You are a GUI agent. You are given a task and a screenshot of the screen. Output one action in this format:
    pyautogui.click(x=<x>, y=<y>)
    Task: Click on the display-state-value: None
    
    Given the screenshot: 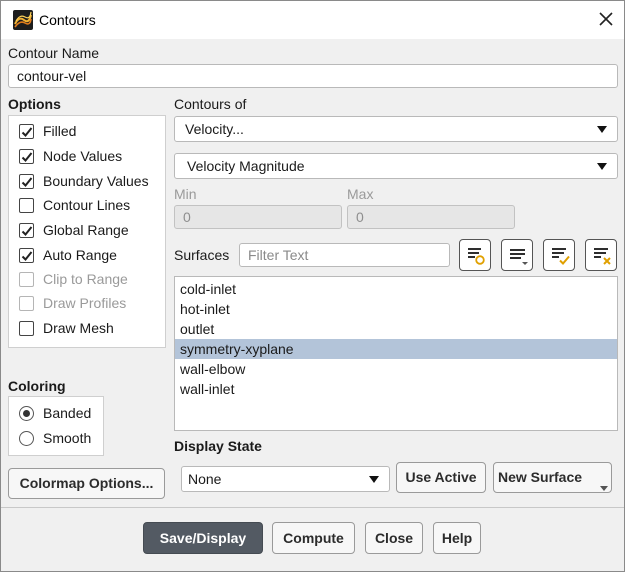 What is the action you would take?
    pyautogui.click(x=205, y=479)
    